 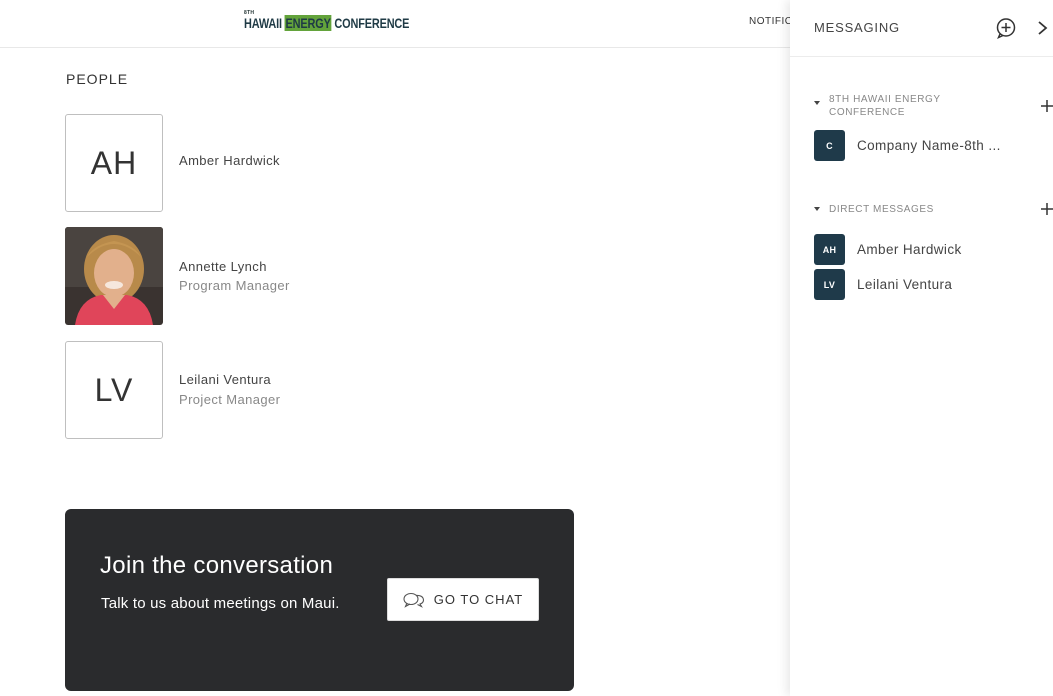 What do you see at coordinates (921, 28) in the screenshot?
I see `messaging-header: MESSAGING` at bounding box center [921, 28].